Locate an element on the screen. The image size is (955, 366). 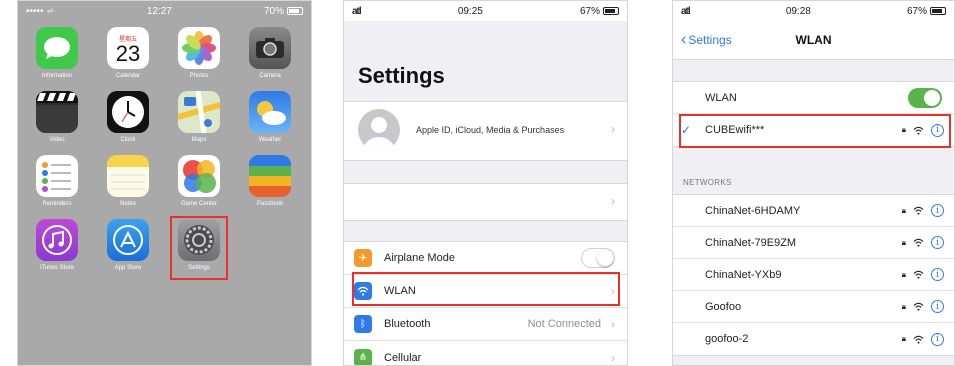
app-maps: Maps is located at coordinates (199, 117).